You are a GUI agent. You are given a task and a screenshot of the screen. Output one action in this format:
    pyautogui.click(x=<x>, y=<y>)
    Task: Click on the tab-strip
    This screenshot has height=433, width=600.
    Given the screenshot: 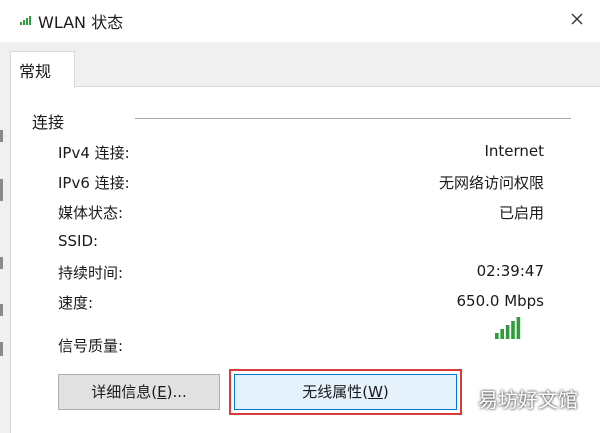 What is the action you would take?
    pyautogui.click(x=305, y=64)
    